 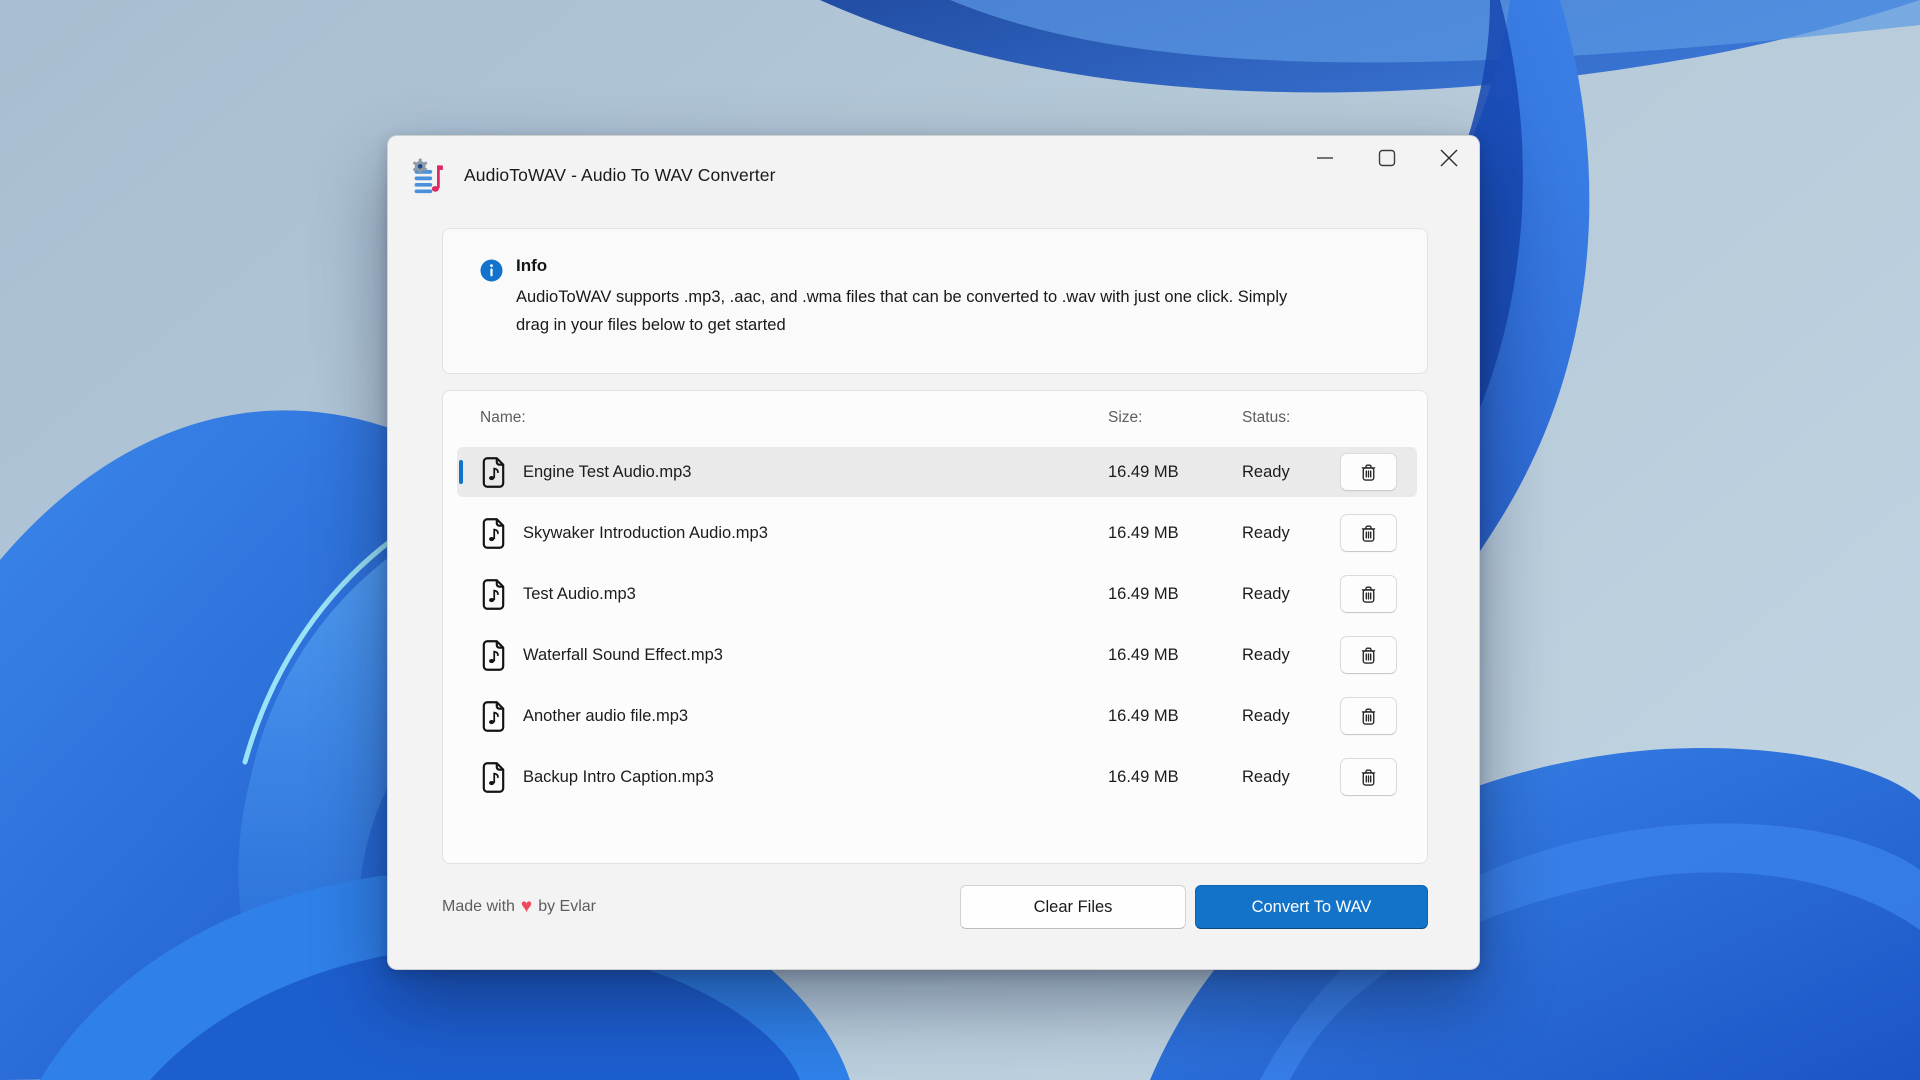 I want to click on minimize-button, so click(x=1325, y=158).